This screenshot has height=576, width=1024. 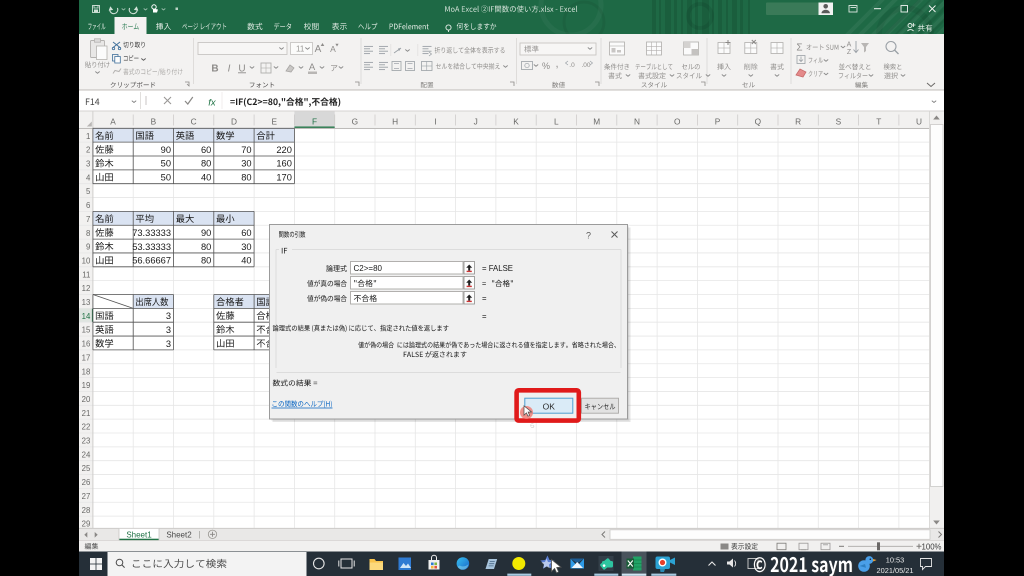 I want to click on svg-text: 56.66667, so click(x=151, y=261).